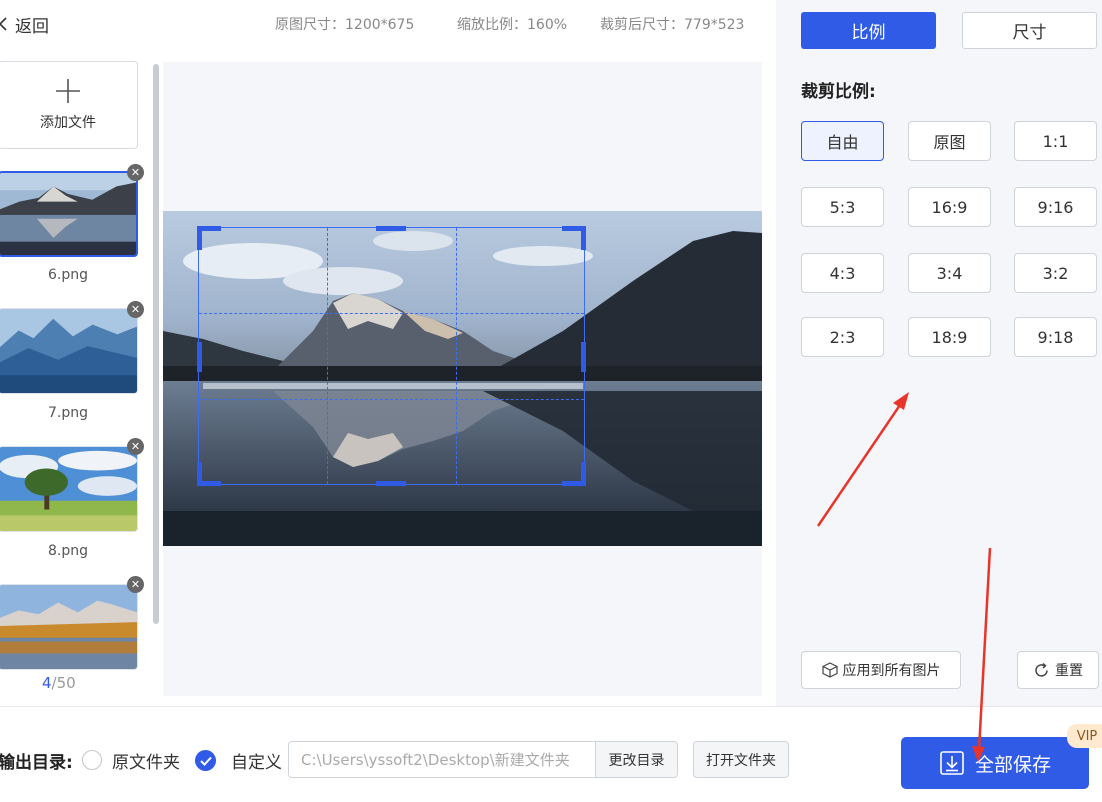 The image size is (1102, 802). I want to click on cube-icon, so click(829, 670).